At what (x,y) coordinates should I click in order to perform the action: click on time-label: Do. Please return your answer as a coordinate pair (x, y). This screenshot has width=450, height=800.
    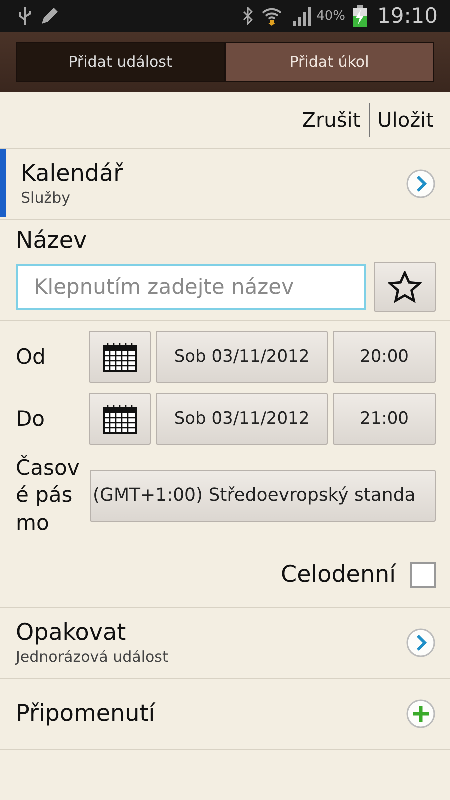
    Looking at the image, I should click on (31, 419).